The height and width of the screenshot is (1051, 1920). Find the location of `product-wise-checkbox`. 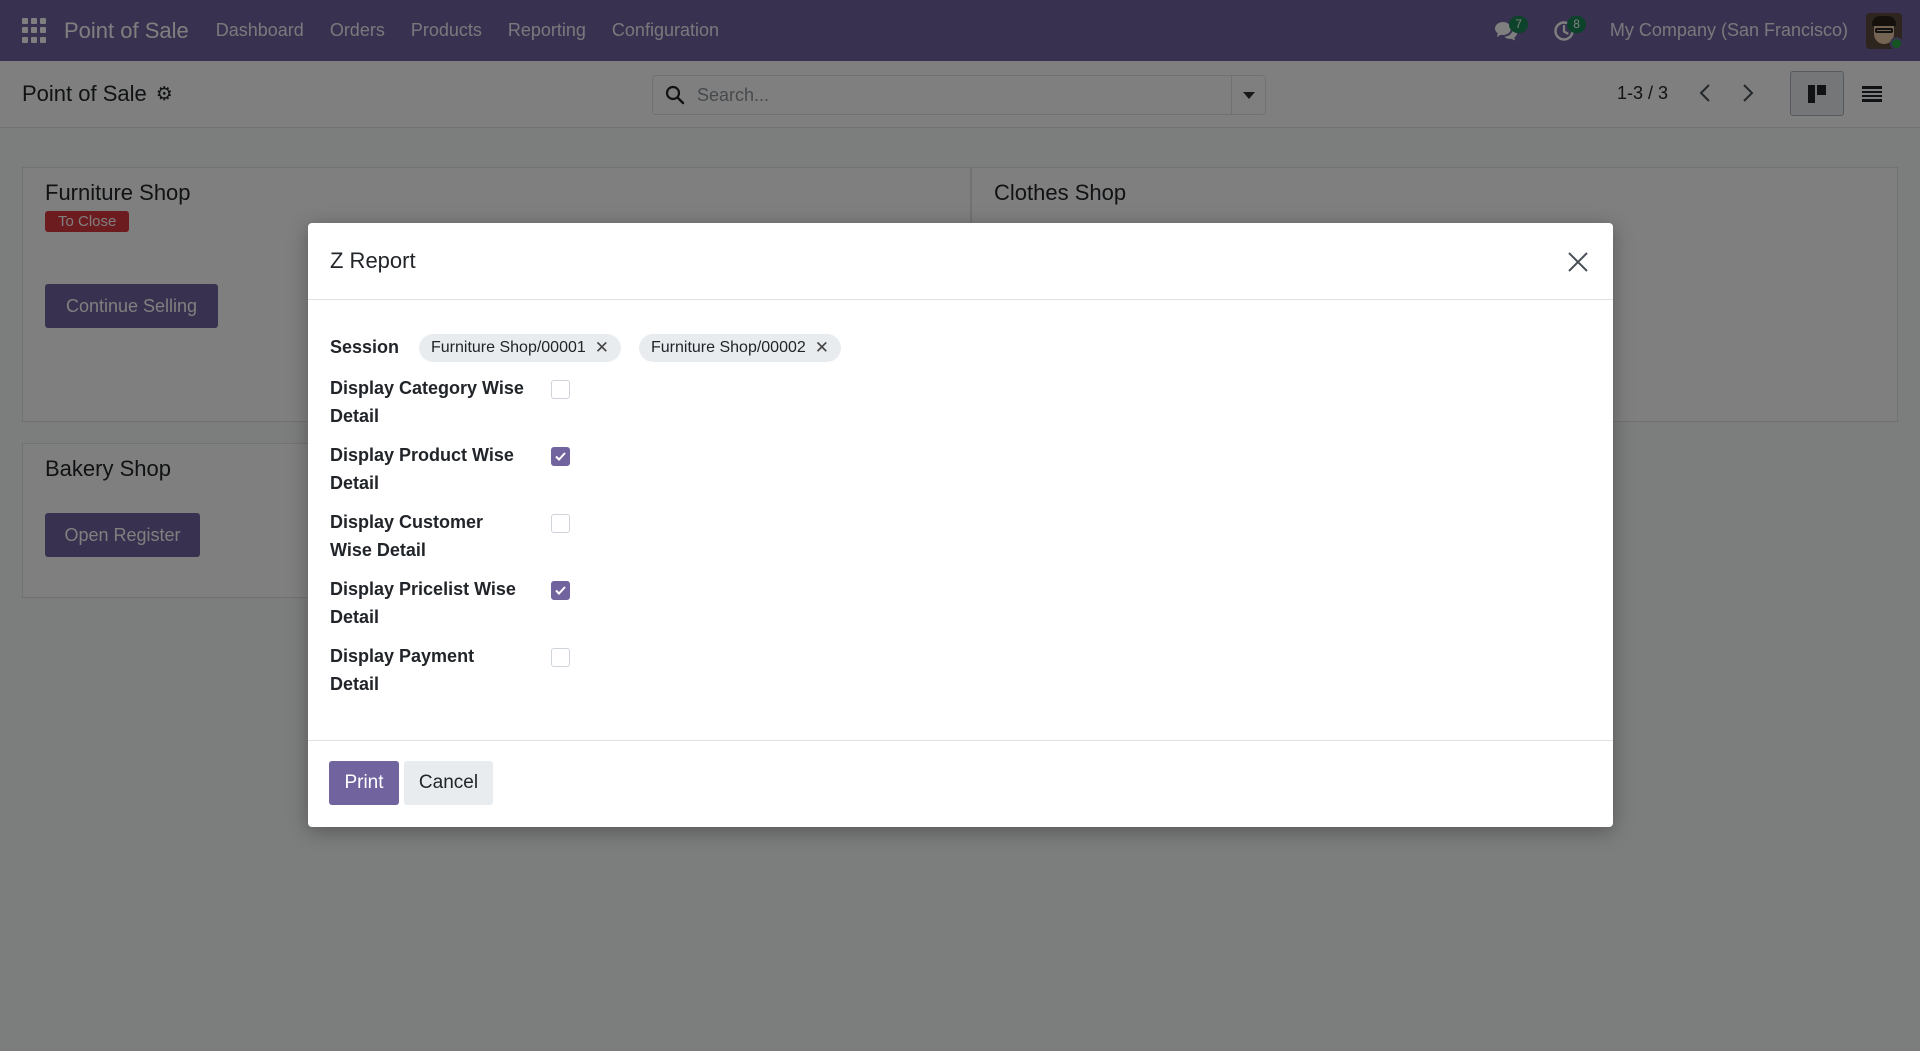

product-wise-checkbox is located at coordinates (560, 456).